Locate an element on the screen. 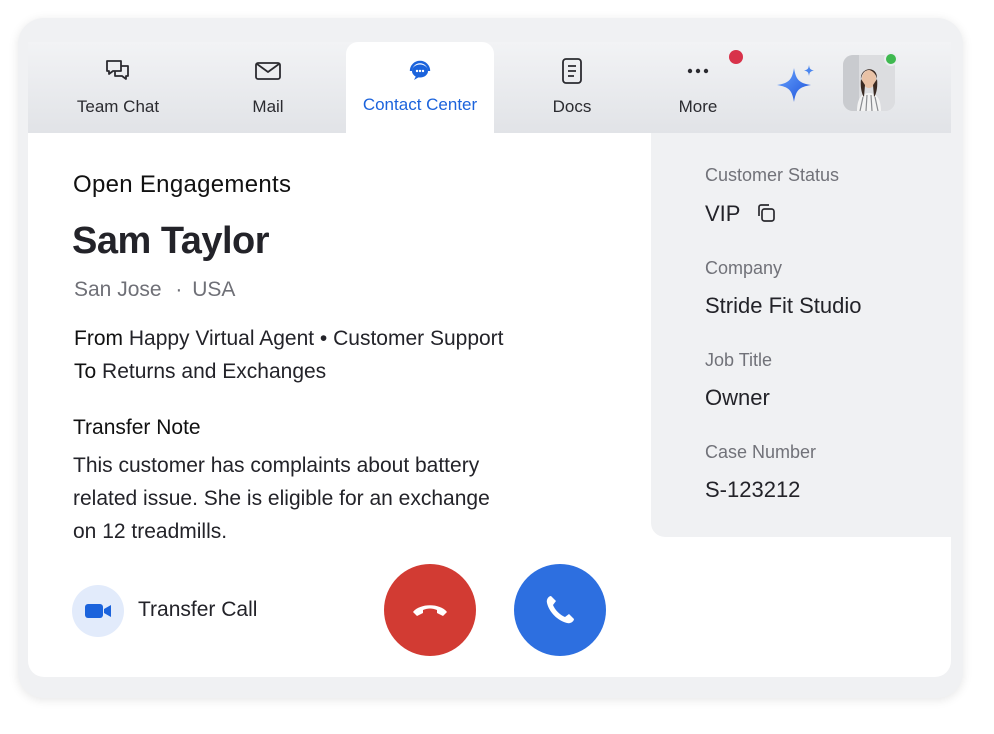 The width and height of the screenshot is (994, 734). customer-status-label: Customer Status is located at coordinates (772, 175).